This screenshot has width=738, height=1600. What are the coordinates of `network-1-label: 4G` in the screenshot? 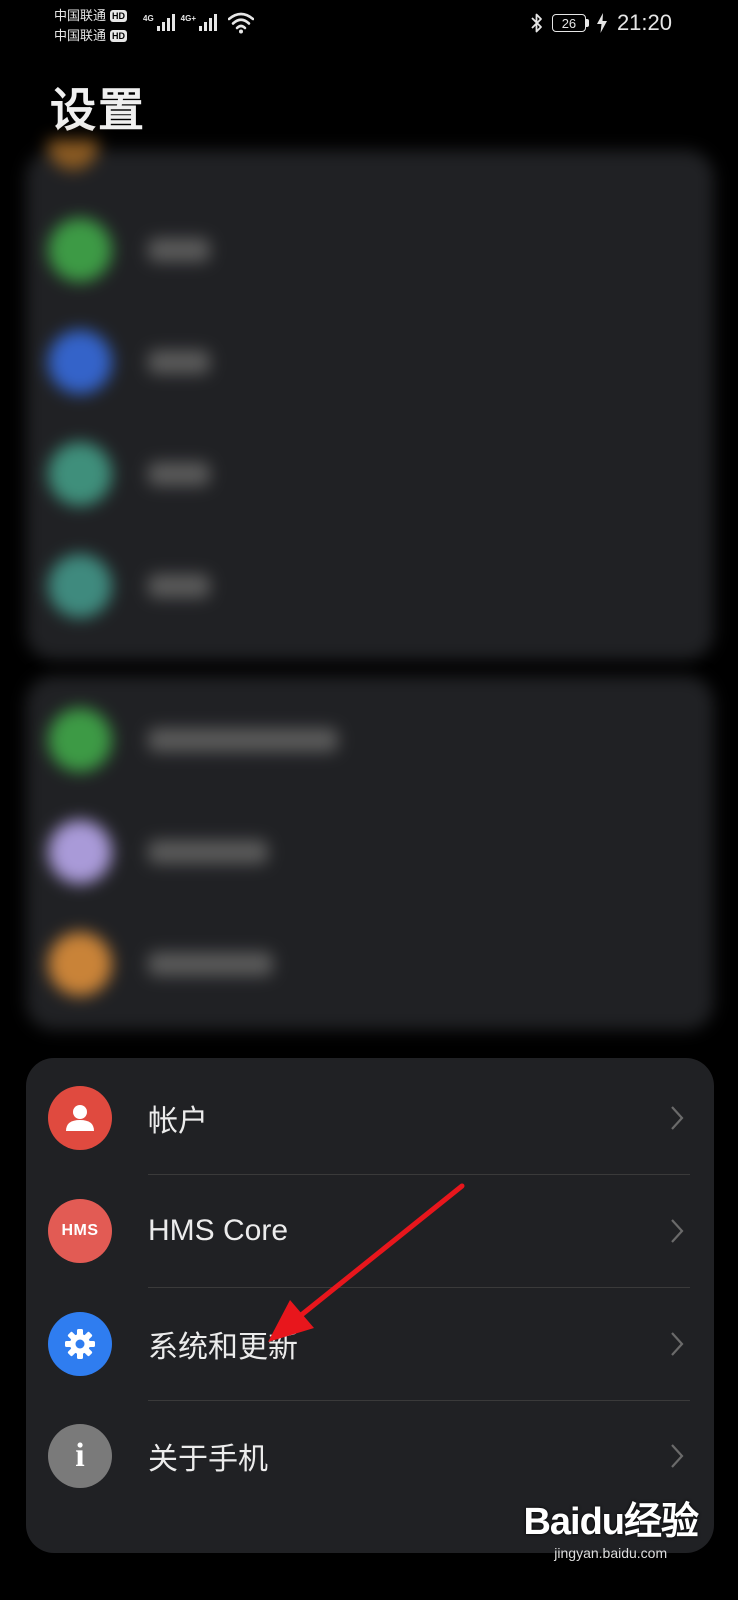 It's located at (148, 18).